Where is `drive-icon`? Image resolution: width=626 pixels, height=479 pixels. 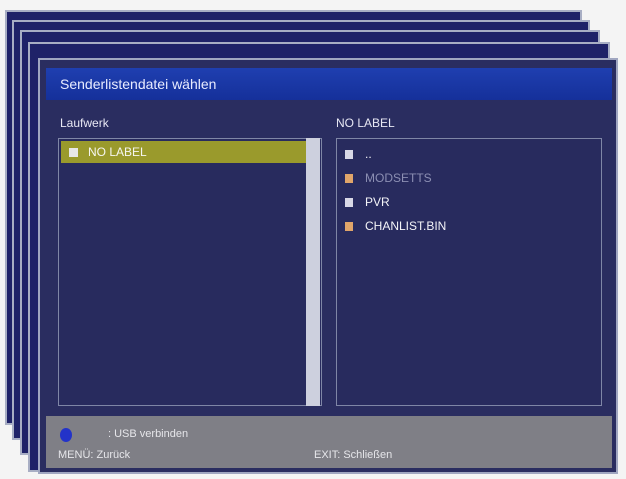
drive-icon is located at coordinates (73, 152).